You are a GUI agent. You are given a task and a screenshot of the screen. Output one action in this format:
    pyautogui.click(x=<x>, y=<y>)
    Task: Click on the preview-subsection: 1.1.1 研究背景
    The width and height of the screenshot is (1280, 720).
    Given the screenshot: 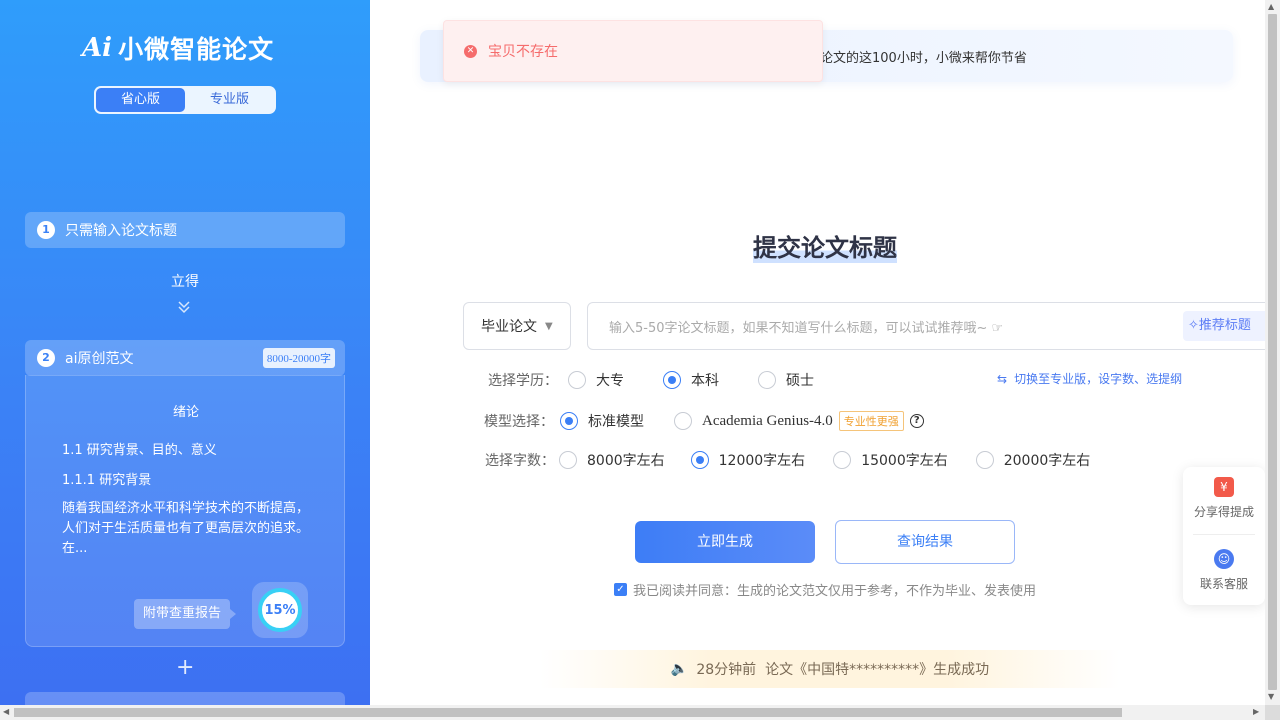 What is the action you would take?
    pyautogui.click(x=107, y=480)
    